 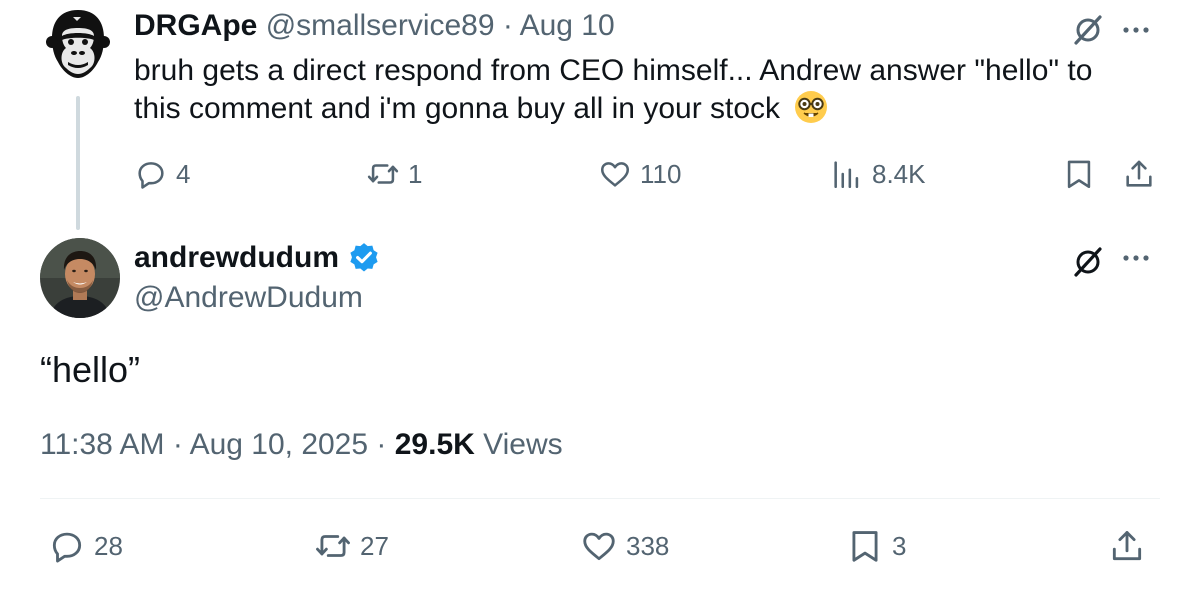 I want to click on repost-button: 27, so click(x=351, y=546).